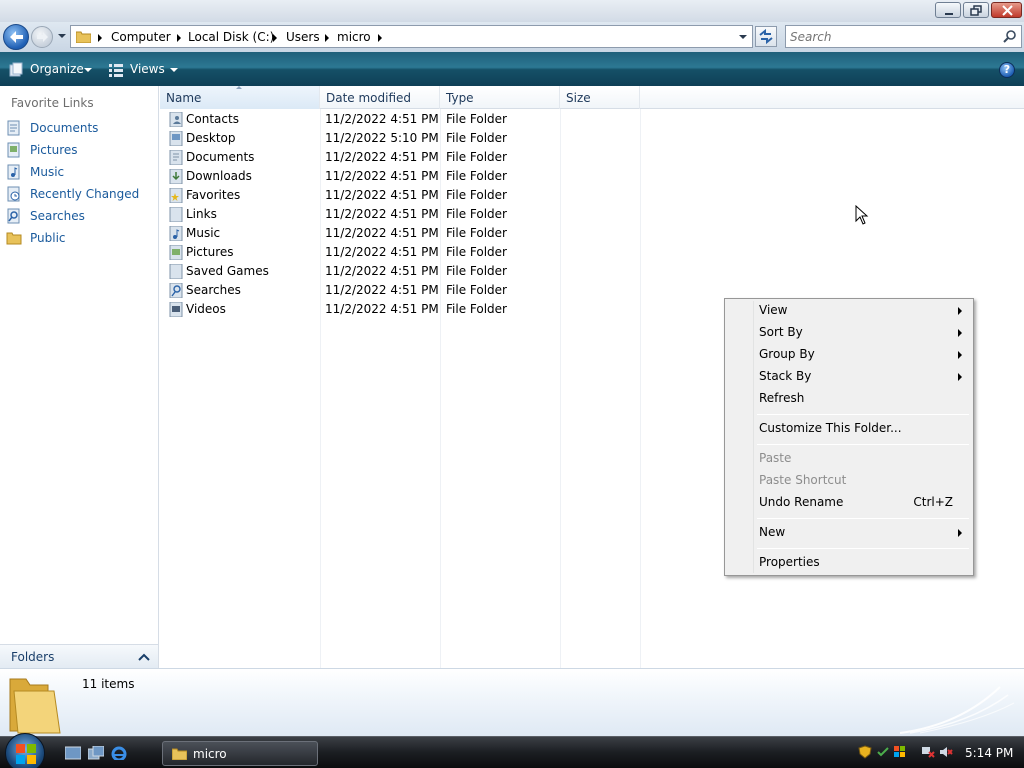 The height and width of the screenshot is (768, 1024). I want to click on column-header-name: Name, so click(240, 97).